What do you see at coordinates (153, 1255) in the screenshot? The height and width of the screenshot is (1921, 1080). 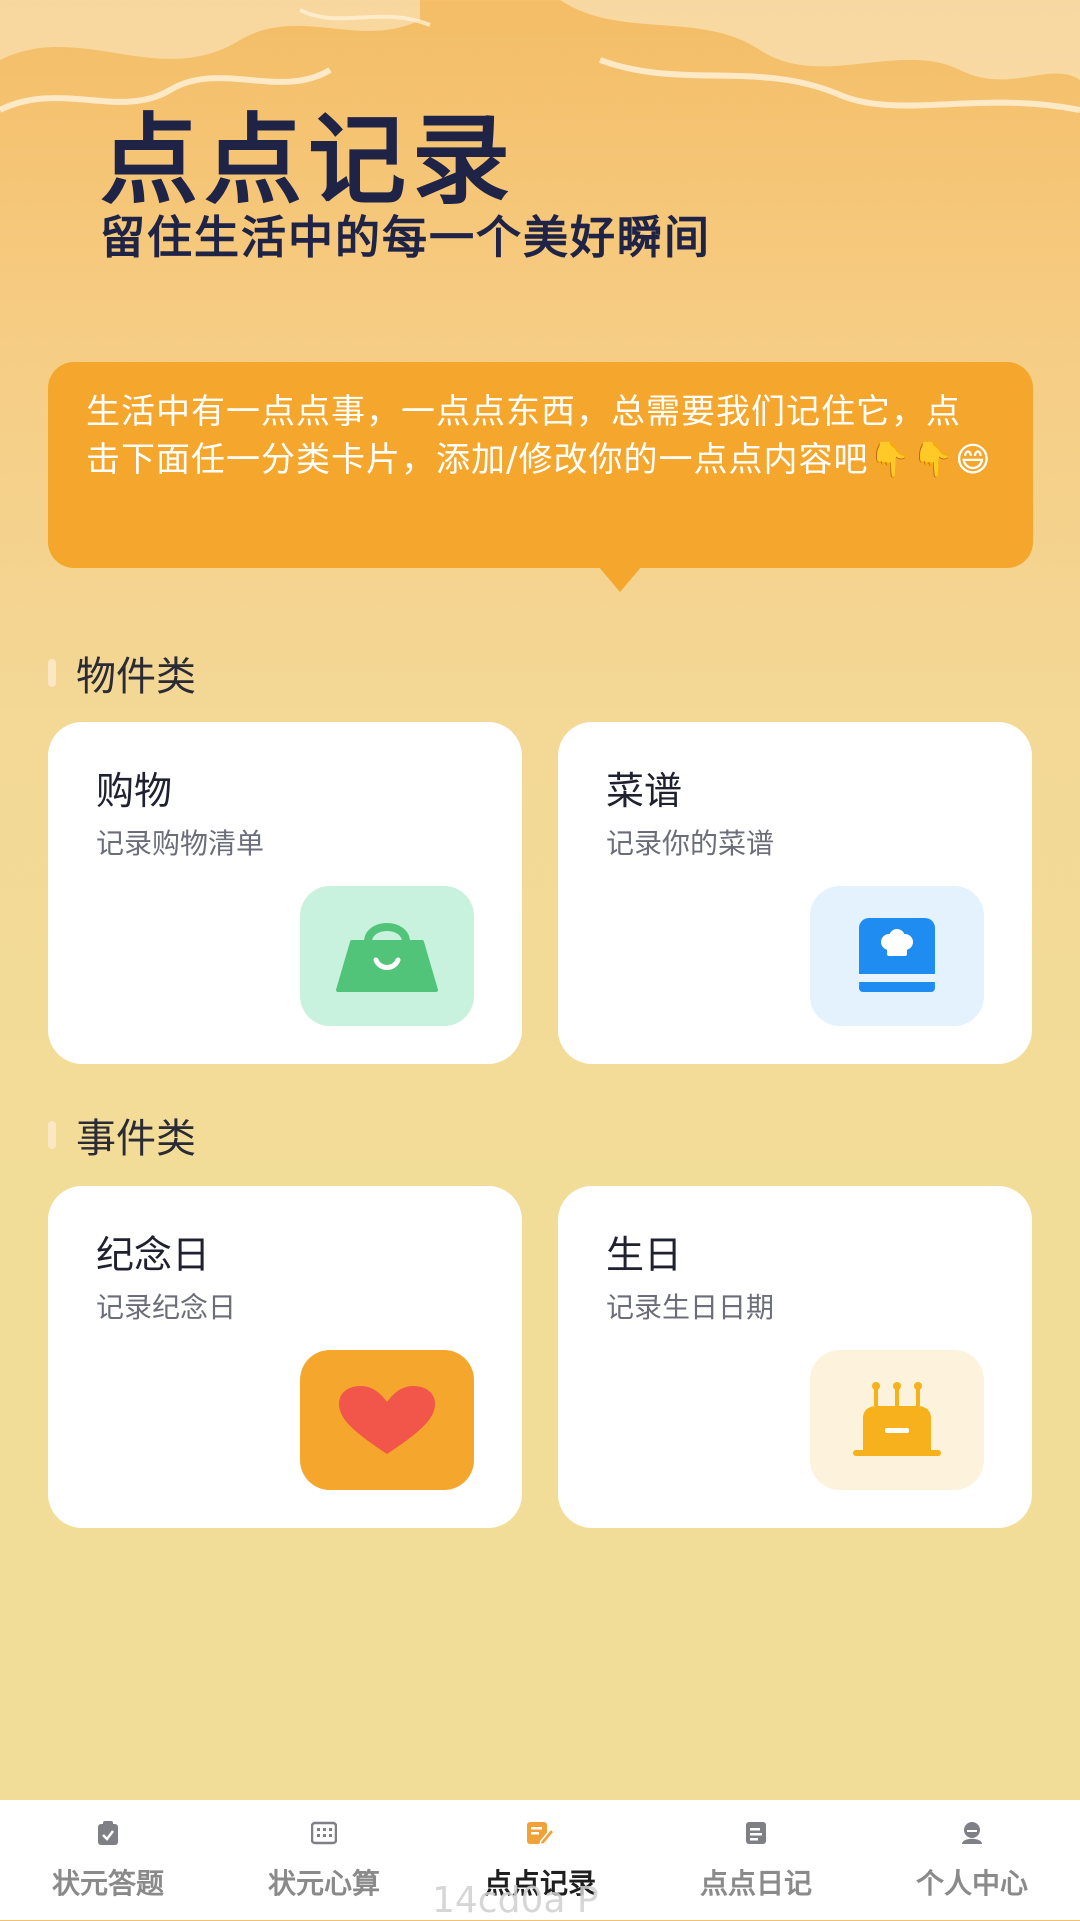 I see `card-title: 纪念日` at bounding box center [153, 1255].